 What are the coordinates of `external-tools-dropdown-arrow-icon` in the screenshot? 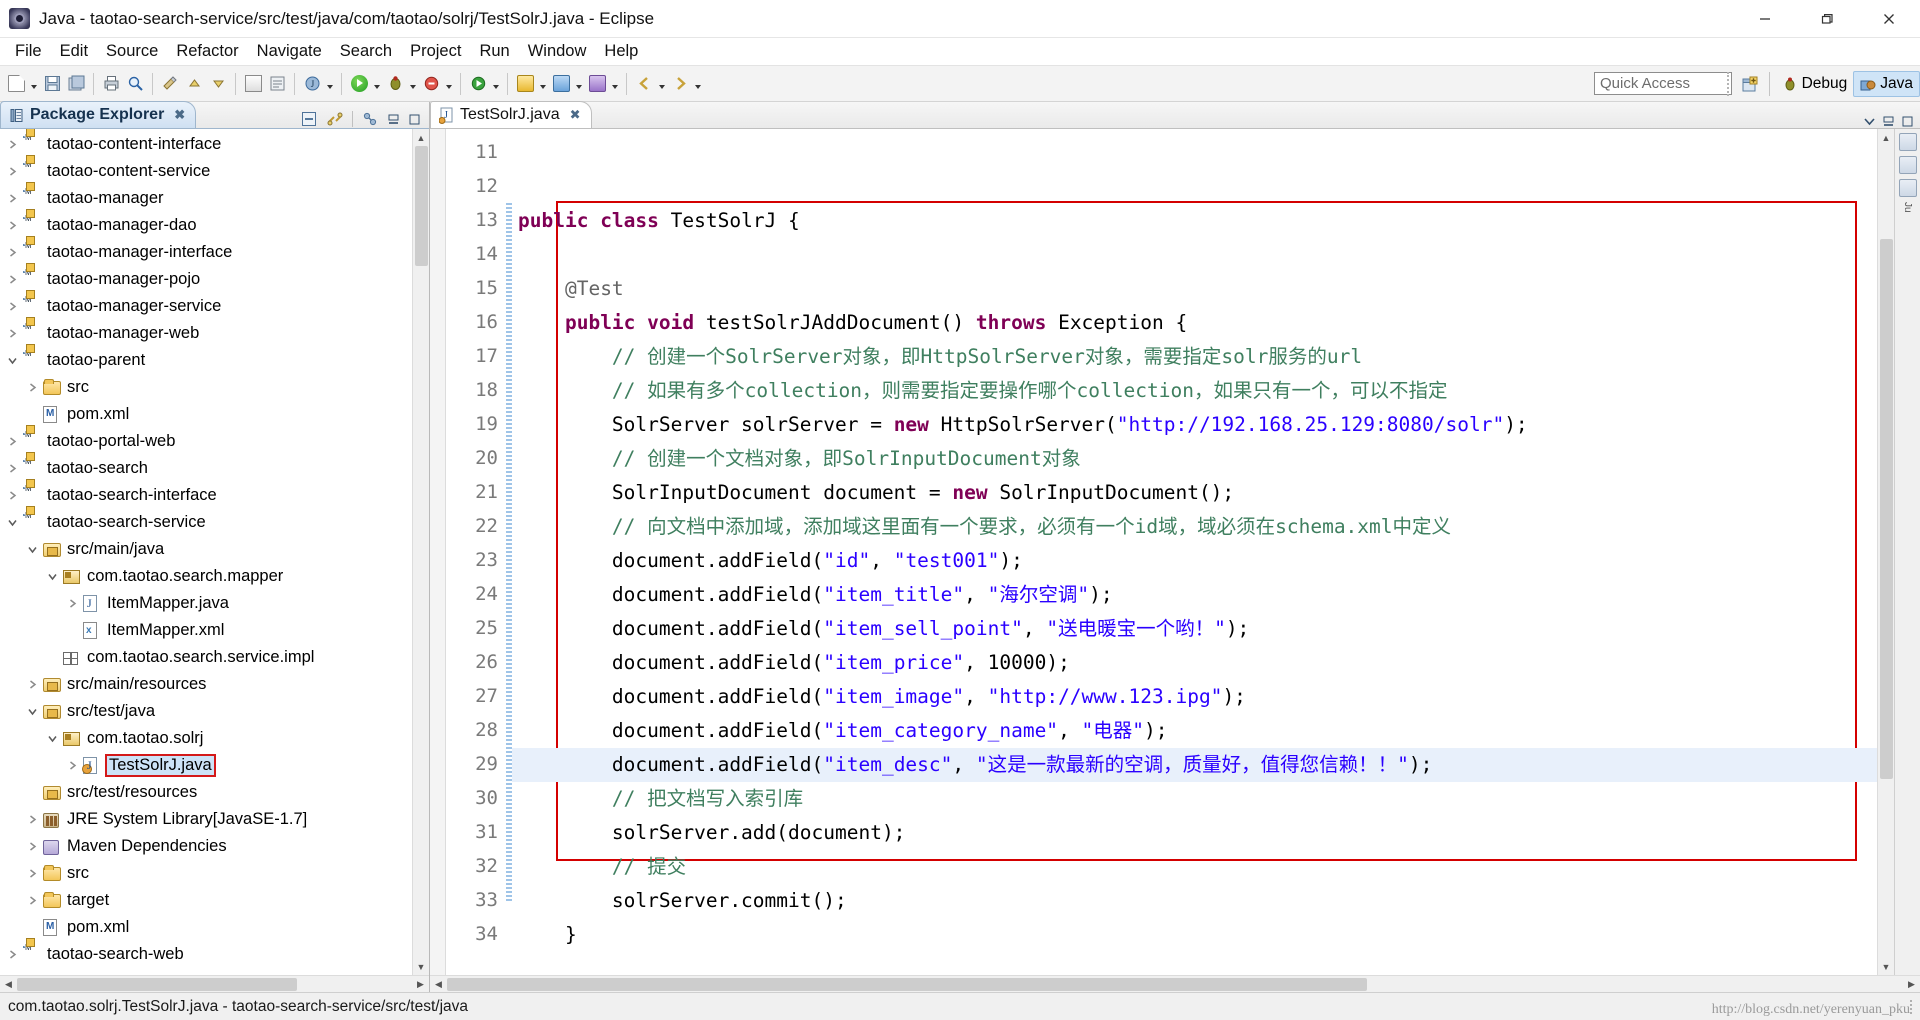 It's located at (496, 84).